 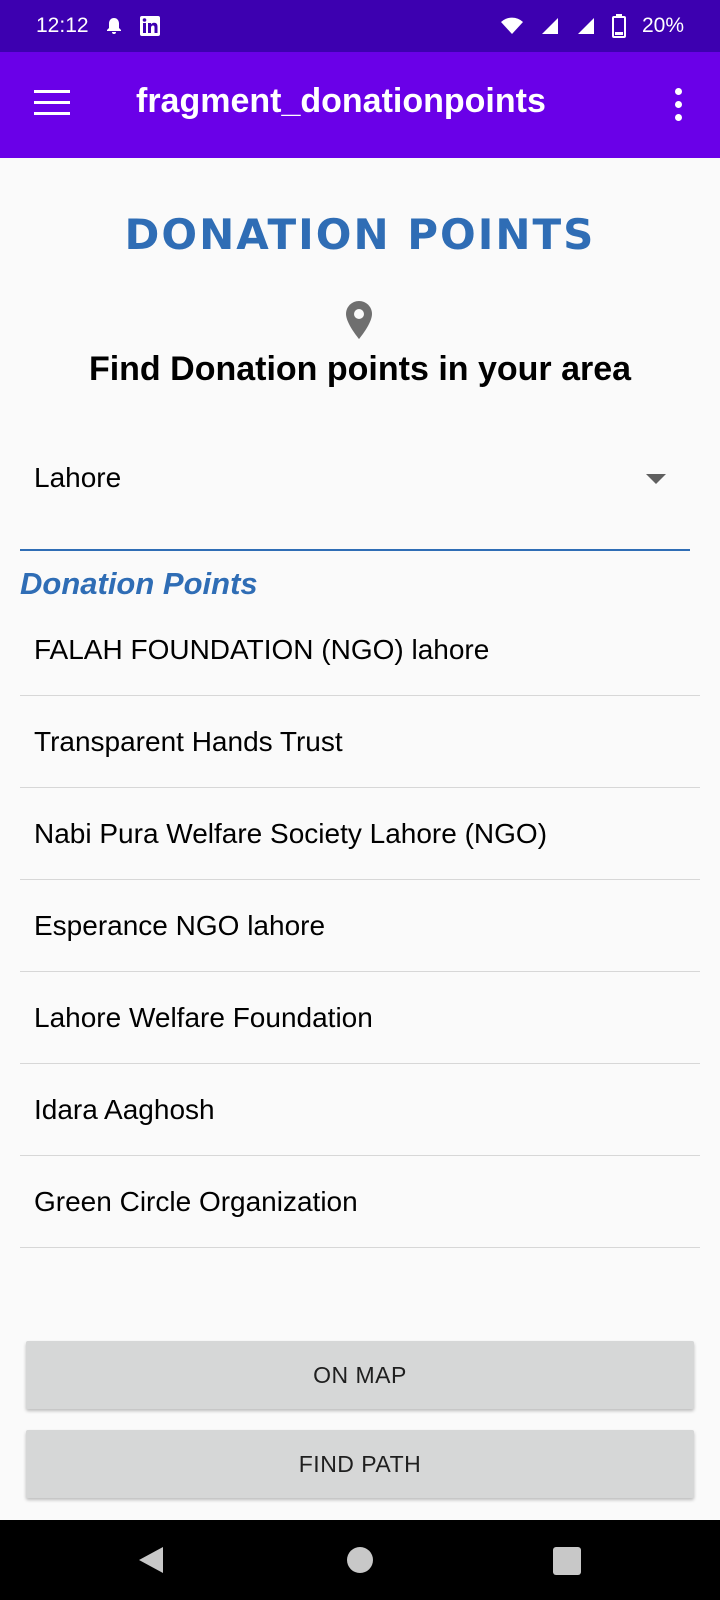 I want to click on hamburger-menu-icon, so click(x=52, y=105).